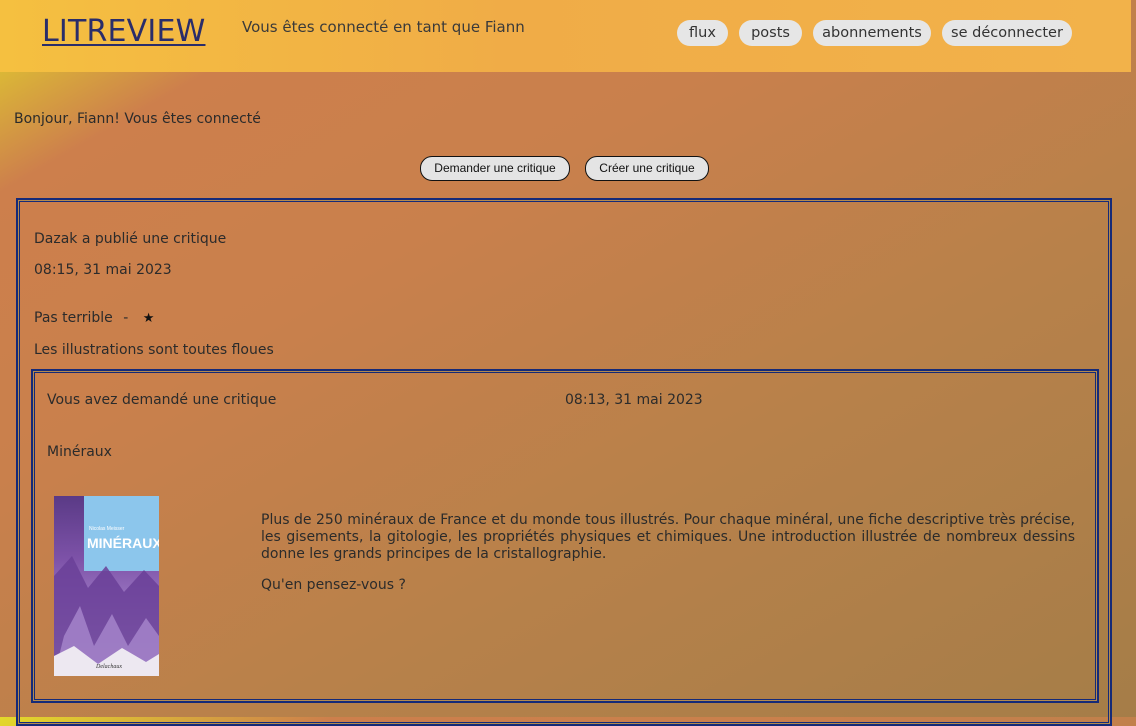  I want to click on book-cover-image: Nicolas Meisser MINÉRAUX Delachaux, so click(106, 586).